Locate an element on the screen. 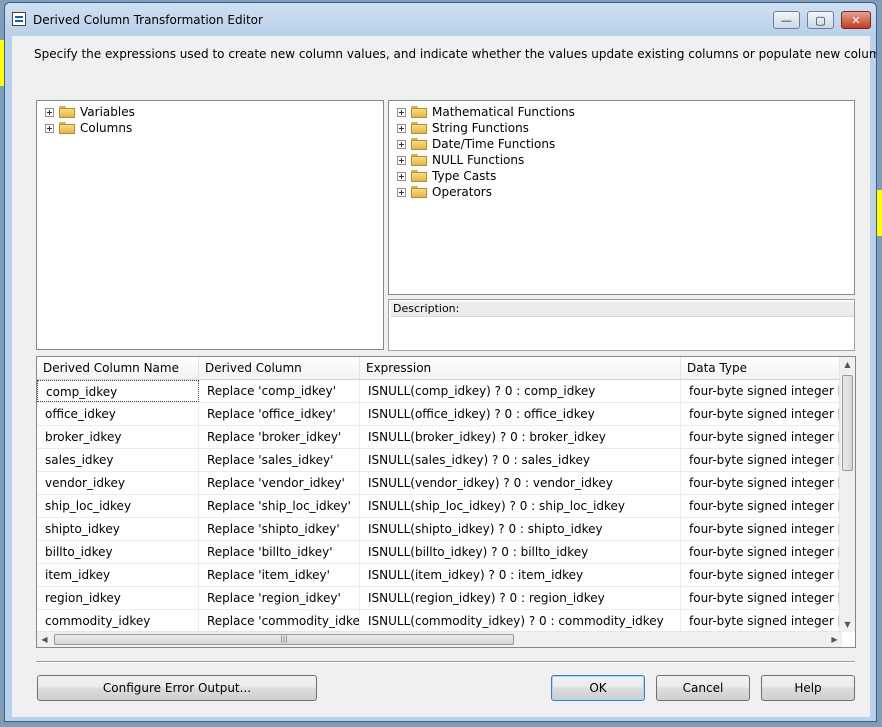  expression-cell: ISNULL(comp_idkey) ? 0 : comp_idkey is located at coordinates (520, 391).